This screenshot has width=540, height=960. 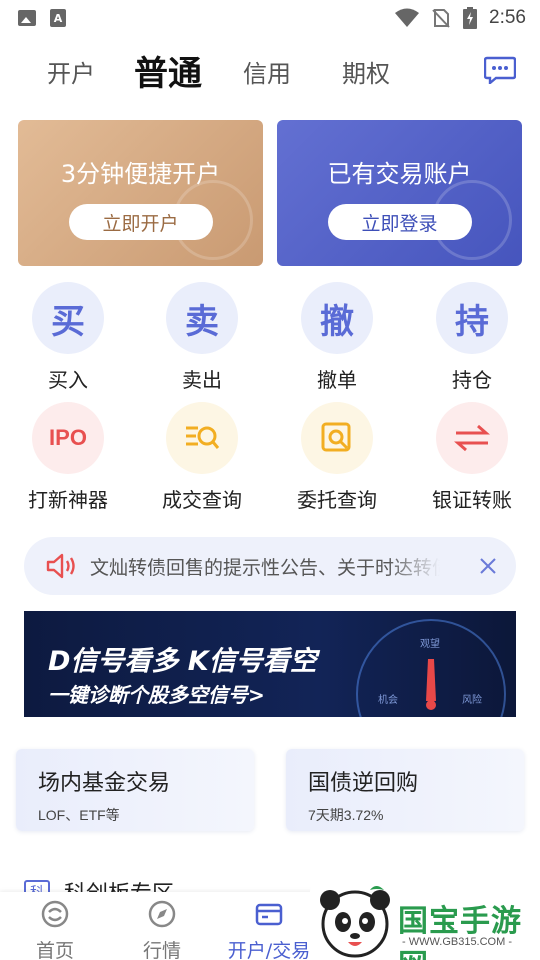 I want to click on grid-item-bank-transfer: 银证转账, so click(x=472, y=457).